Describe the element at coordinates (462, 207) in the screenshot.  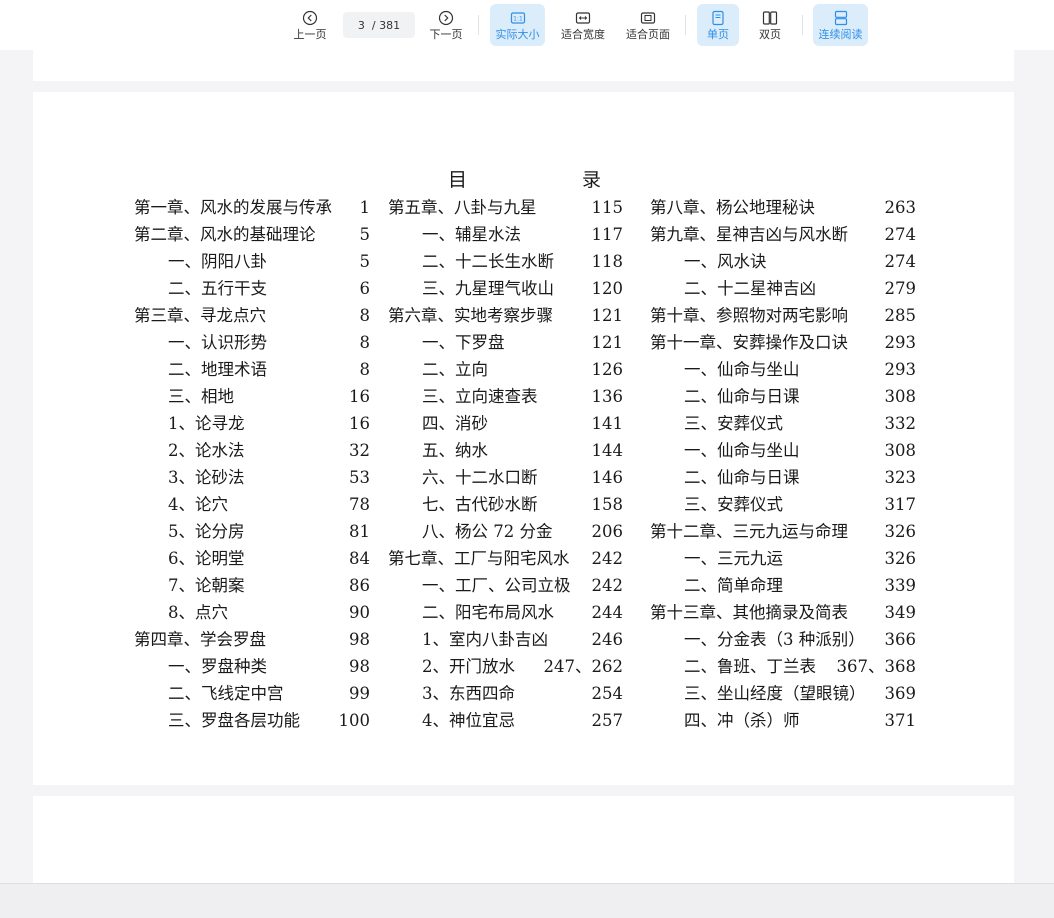
I see `toc-entry-title: 第五章、八卦与九星` at that location.